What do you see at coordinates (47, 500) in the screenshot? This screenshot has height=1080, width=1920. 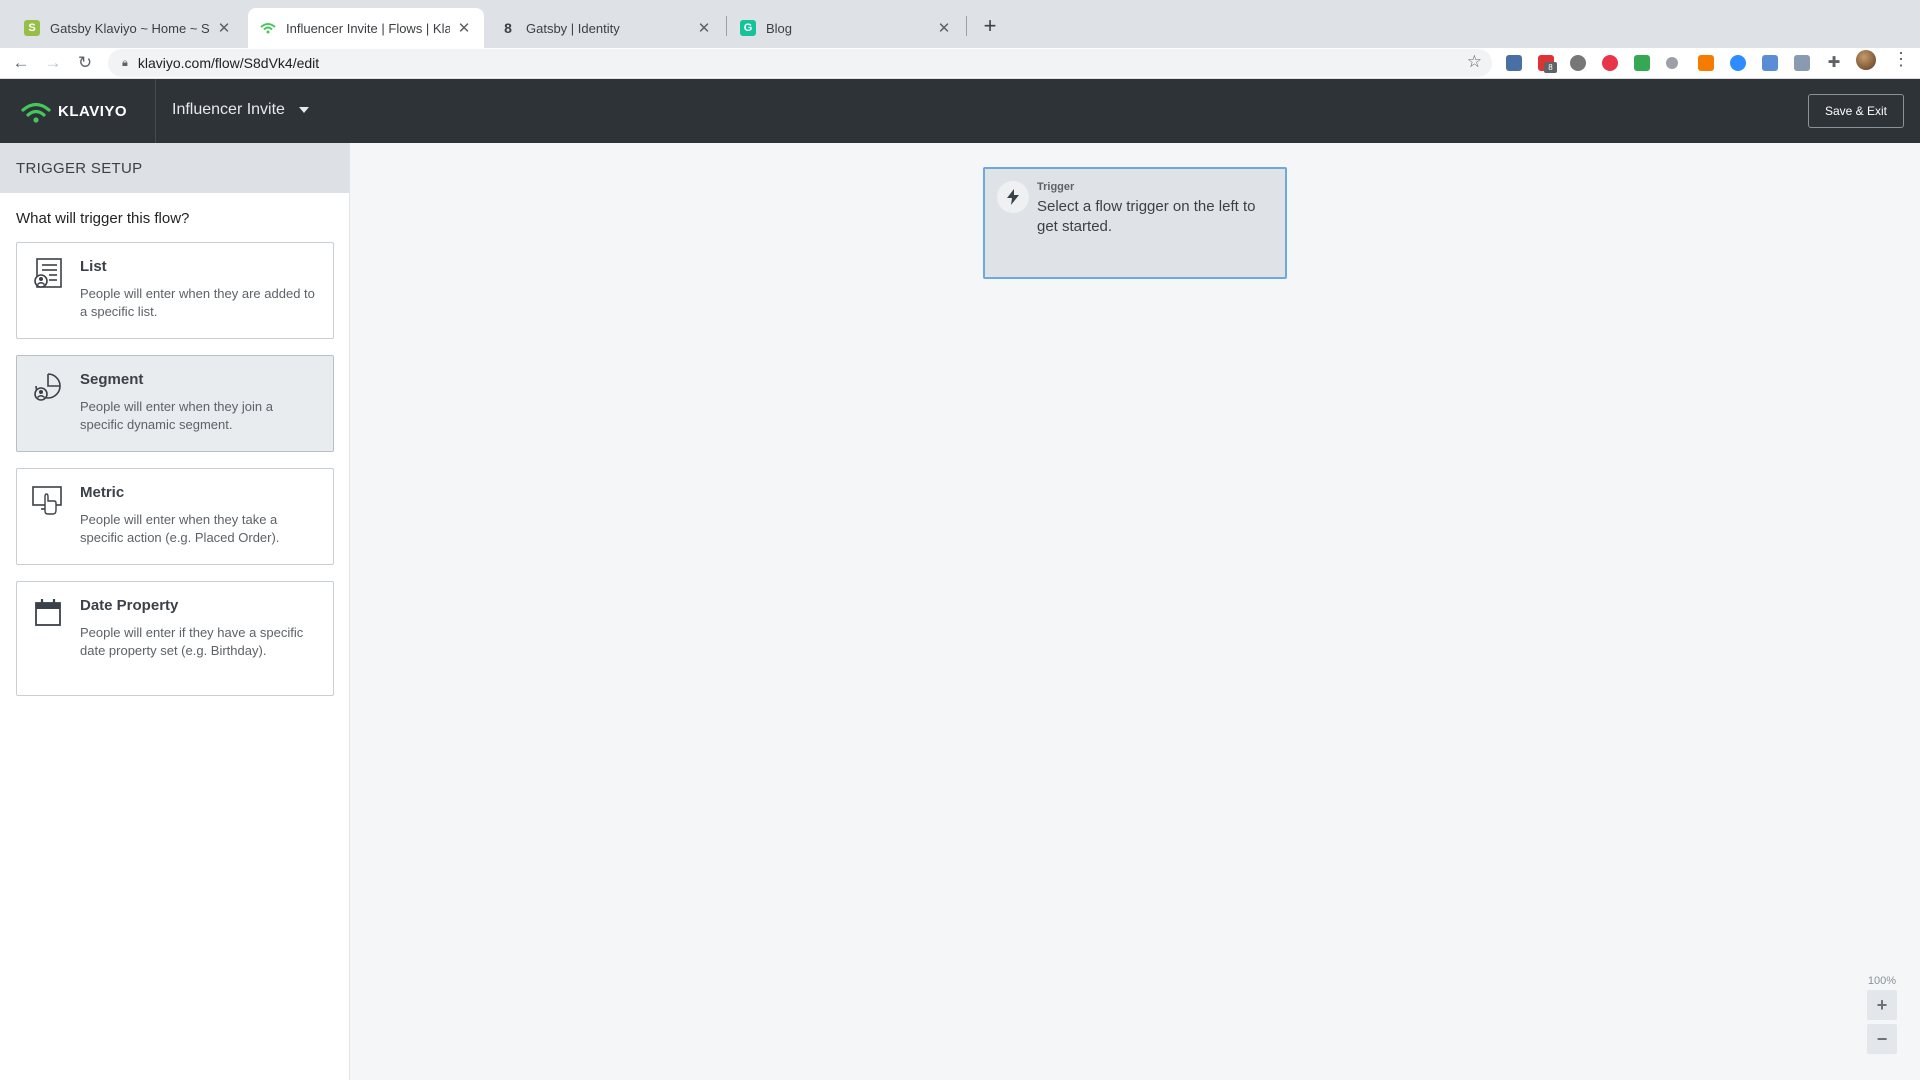 I see `metric-icon` at bounding box center [47, 500].